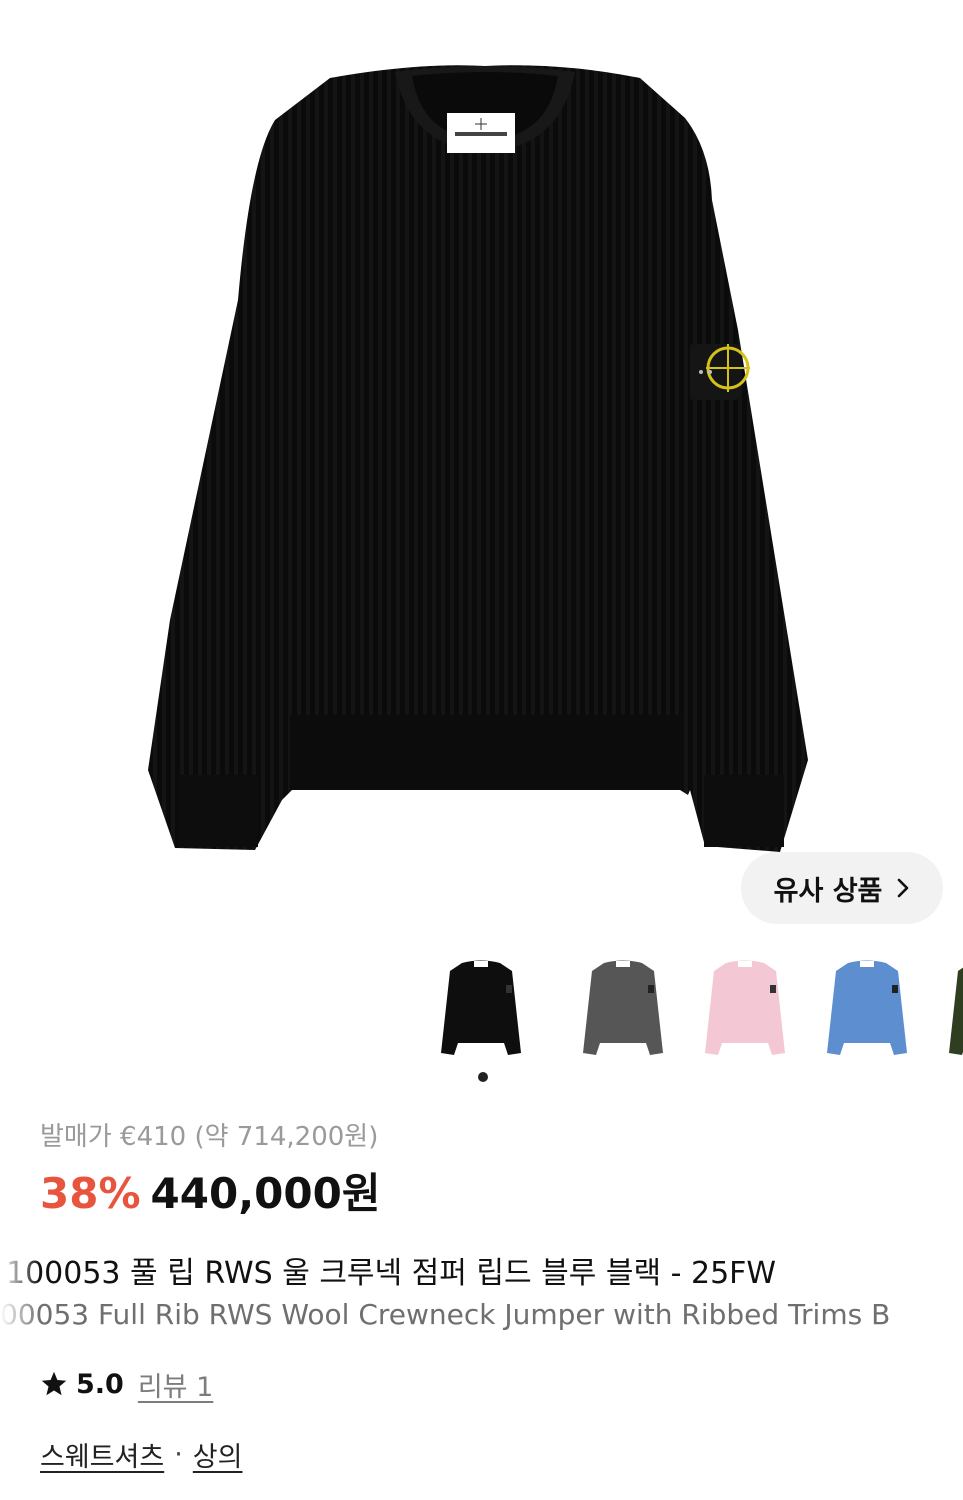  What do you see at coordinates (218, 1454) in the screenshot?
I see `category-link-tops: 상의` at bounding box center [218, 1454].